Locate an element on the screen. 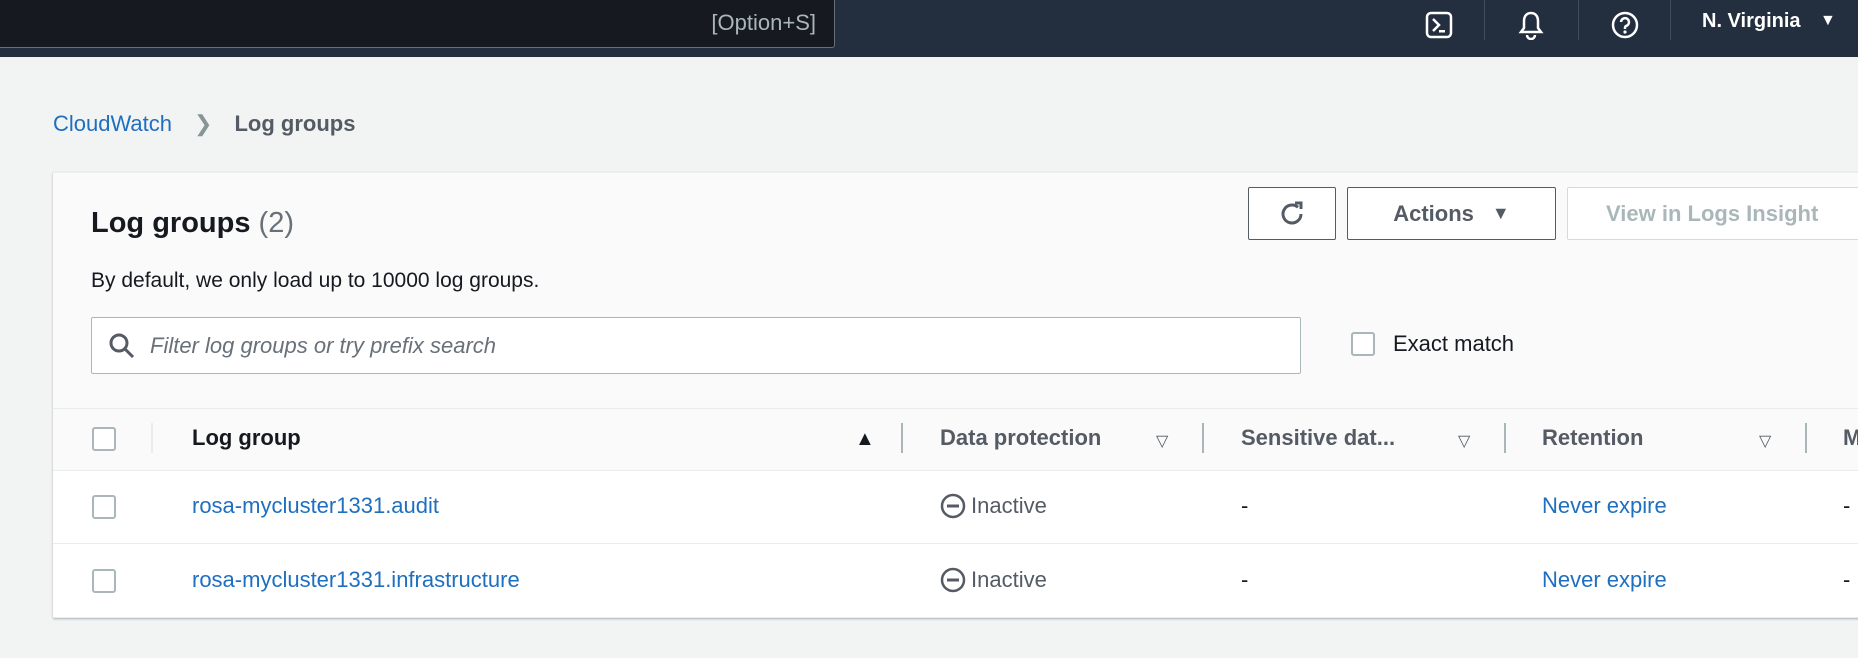 The image size is (1858, 658). page-title: Log groups (2) is located at coordinates (192, 223).